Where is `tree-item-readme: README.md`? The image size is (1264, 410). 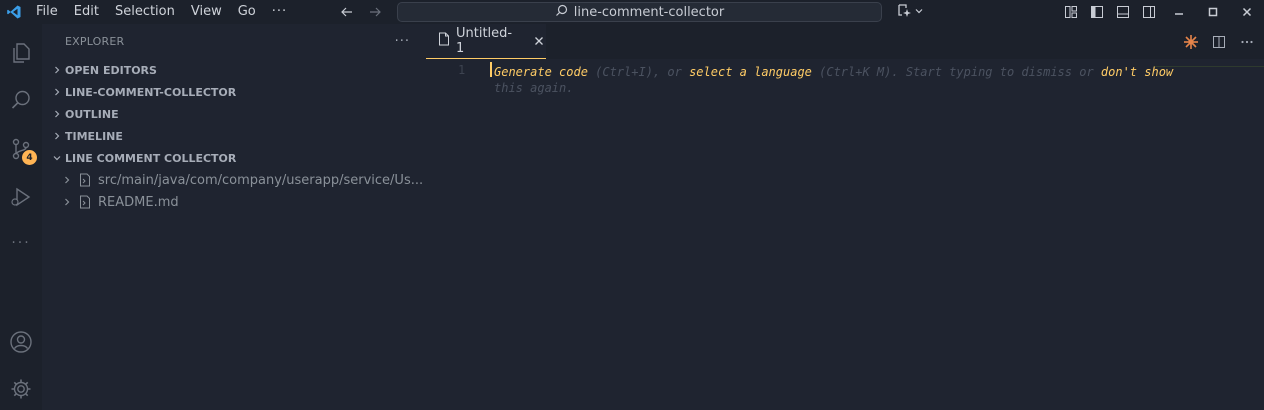 tree-item-readme: README.md is located at coordinates (234, 202).